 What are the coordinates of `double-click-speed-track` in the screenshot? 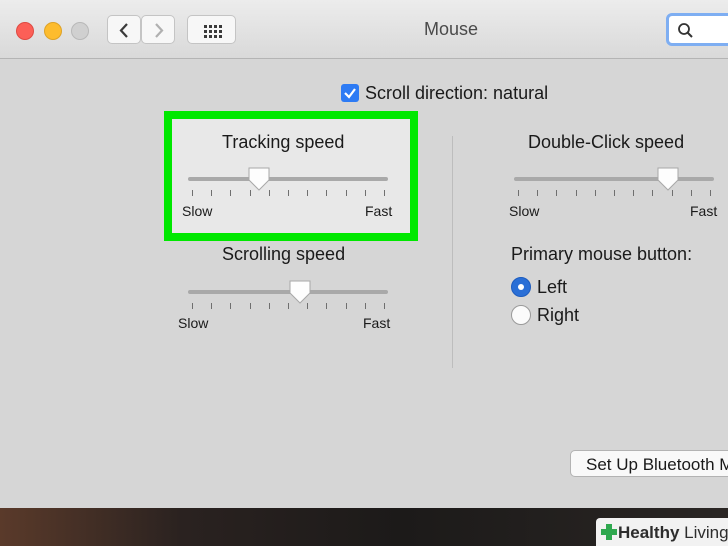 It's located at (614, 179).